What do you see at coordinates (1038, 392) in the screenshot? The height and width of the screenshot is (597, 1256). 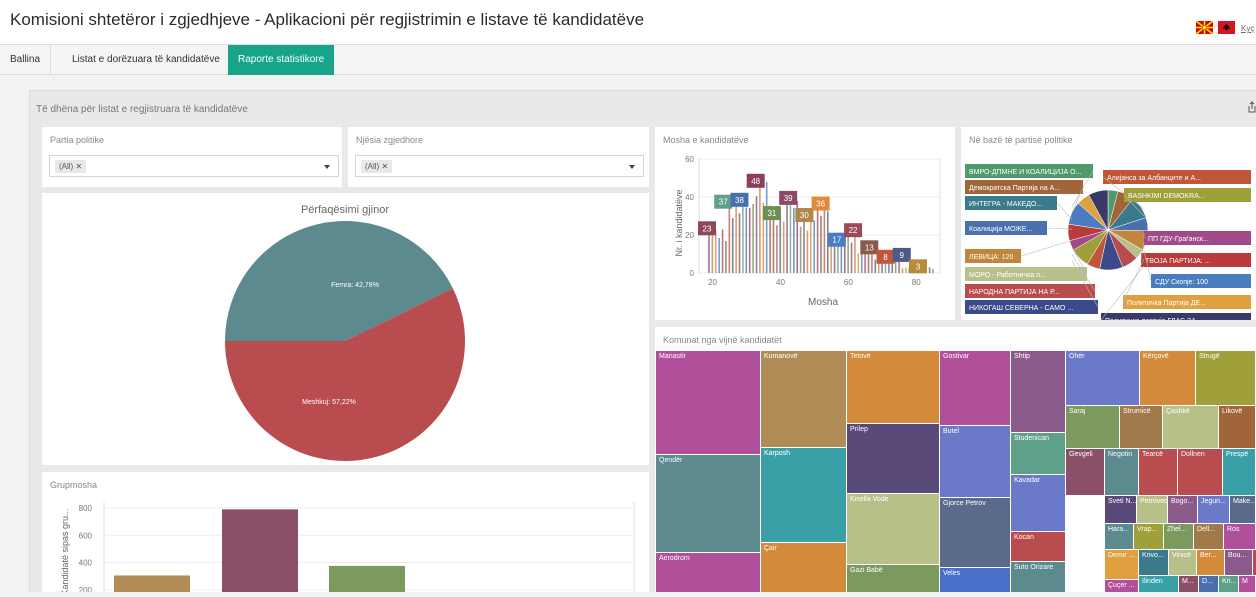 I see `treemap-cell: Shtip` at bounding box center [1038, 392].